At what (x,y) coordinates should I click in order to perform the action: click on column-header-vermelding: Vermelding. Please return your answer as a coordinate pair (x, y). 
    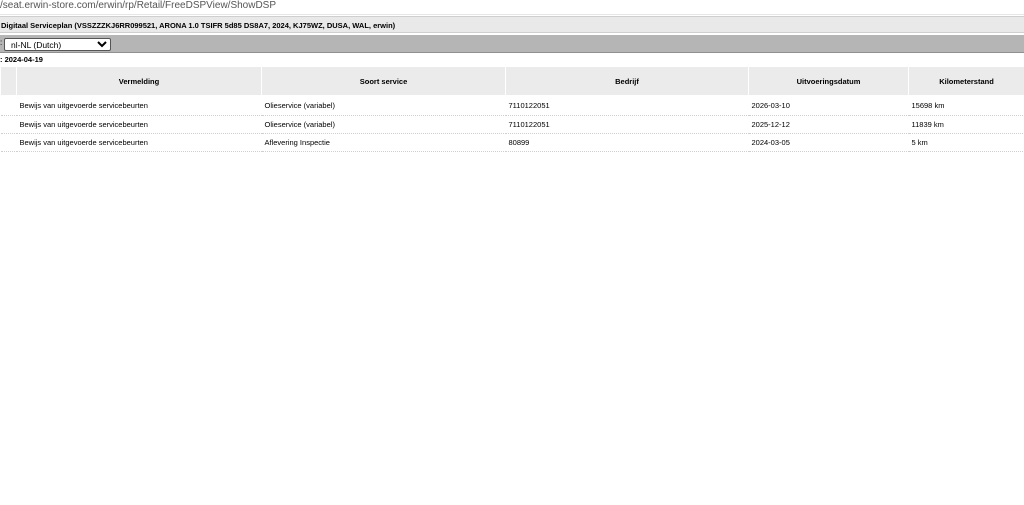
    Looking at the image, I should click on (139, 81).